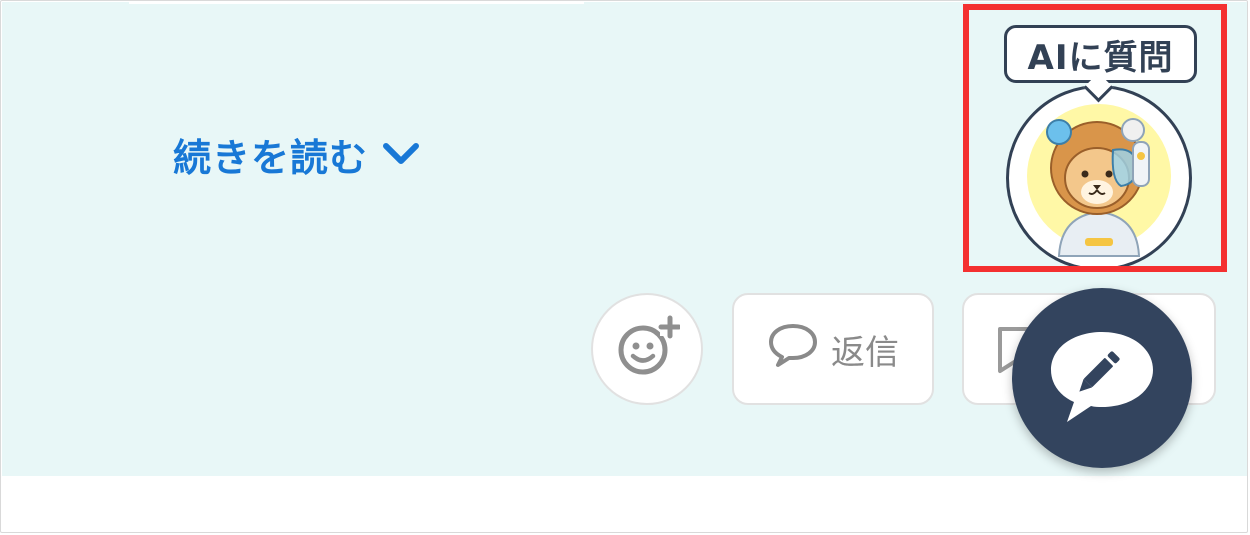  I want to click on read-more-link: 続きを読む, so click(296, 154).